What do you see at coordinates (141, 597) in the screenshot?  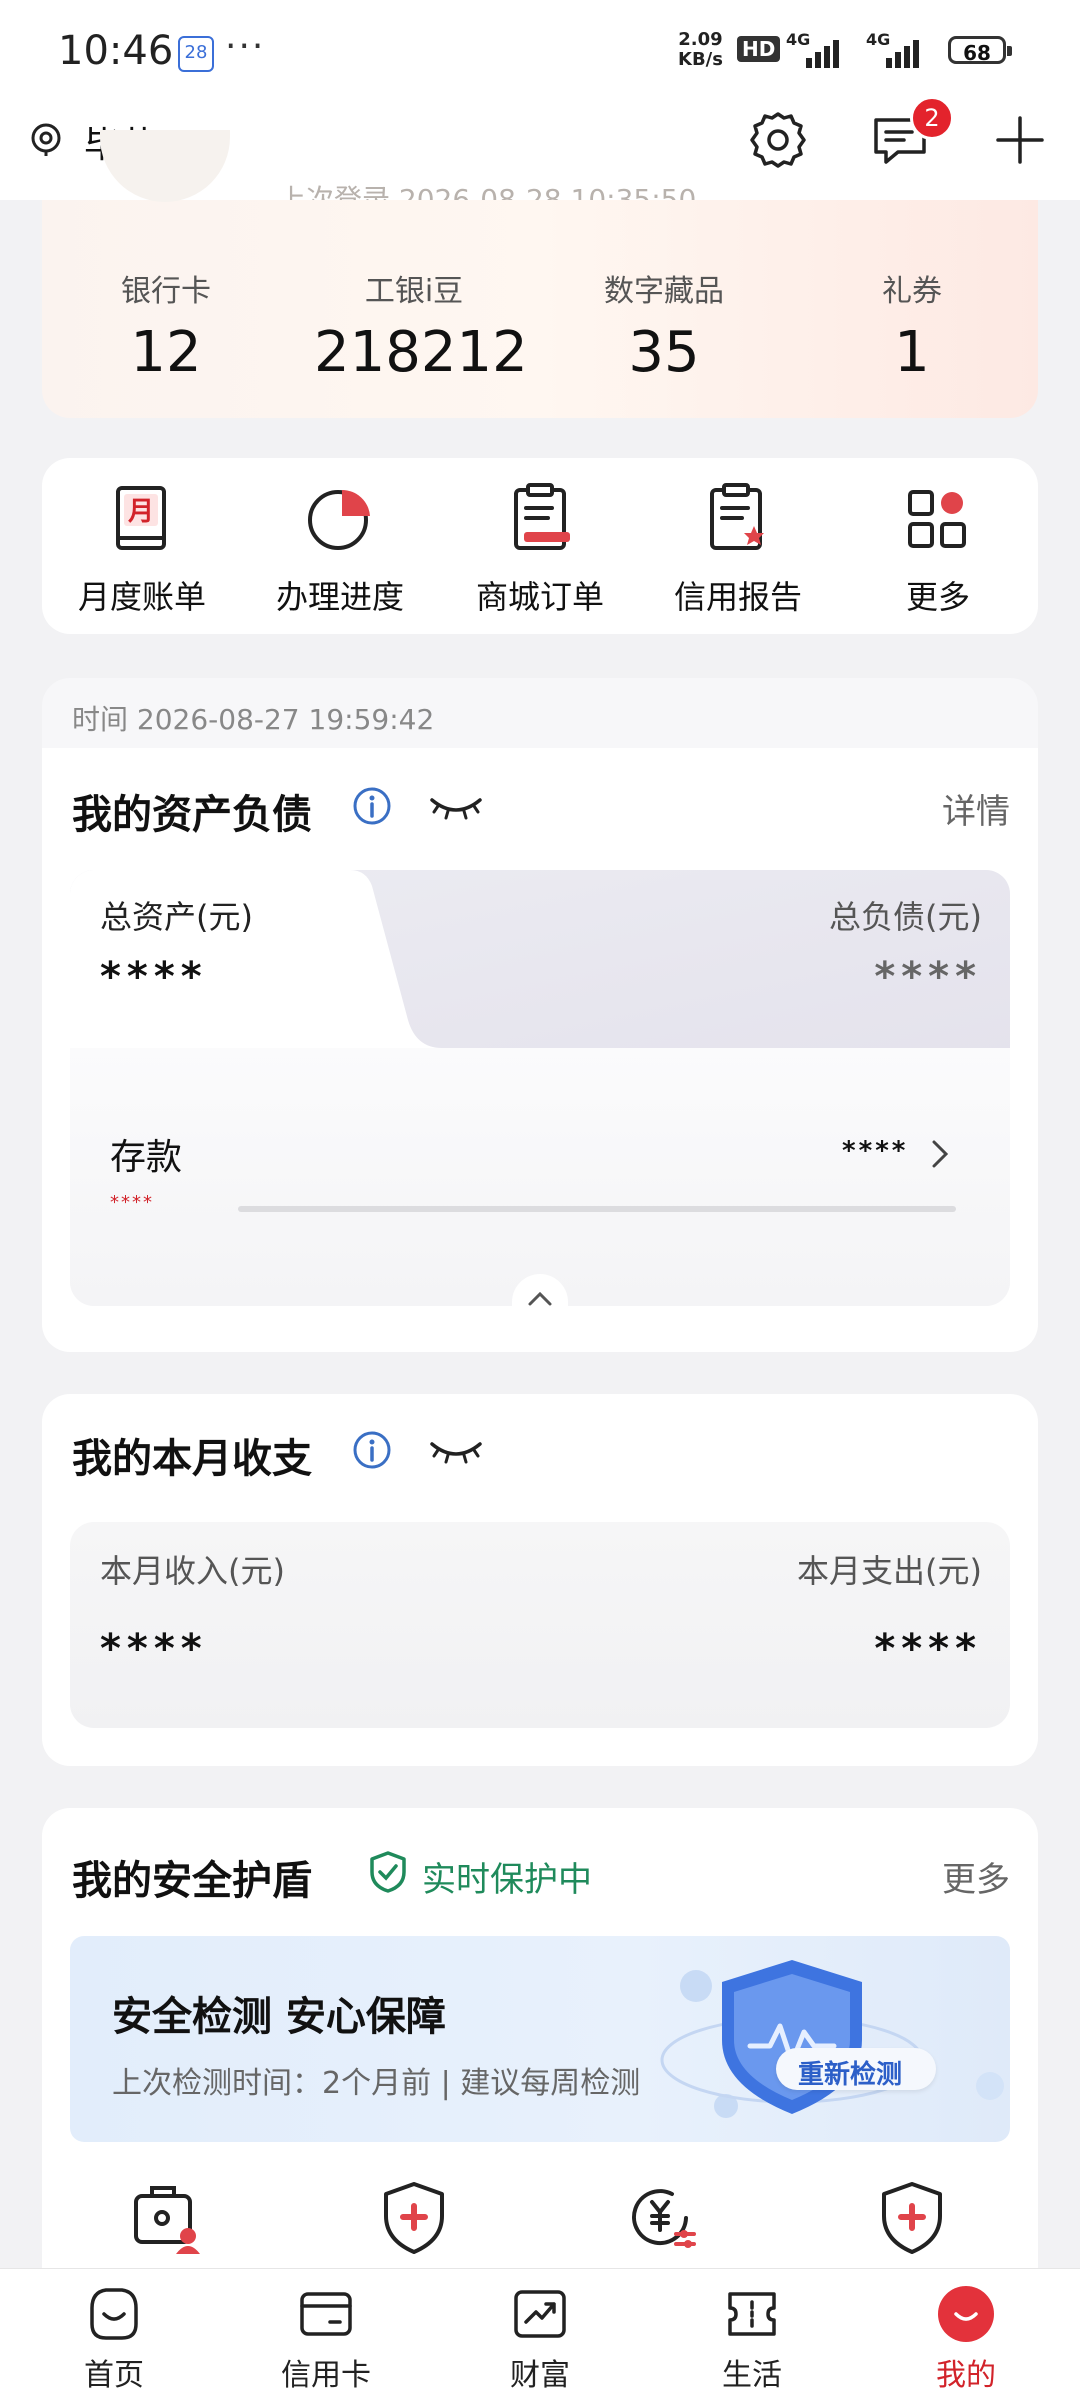 I see `quick-action-label: 月度账单` at bounding box center [141, 597].